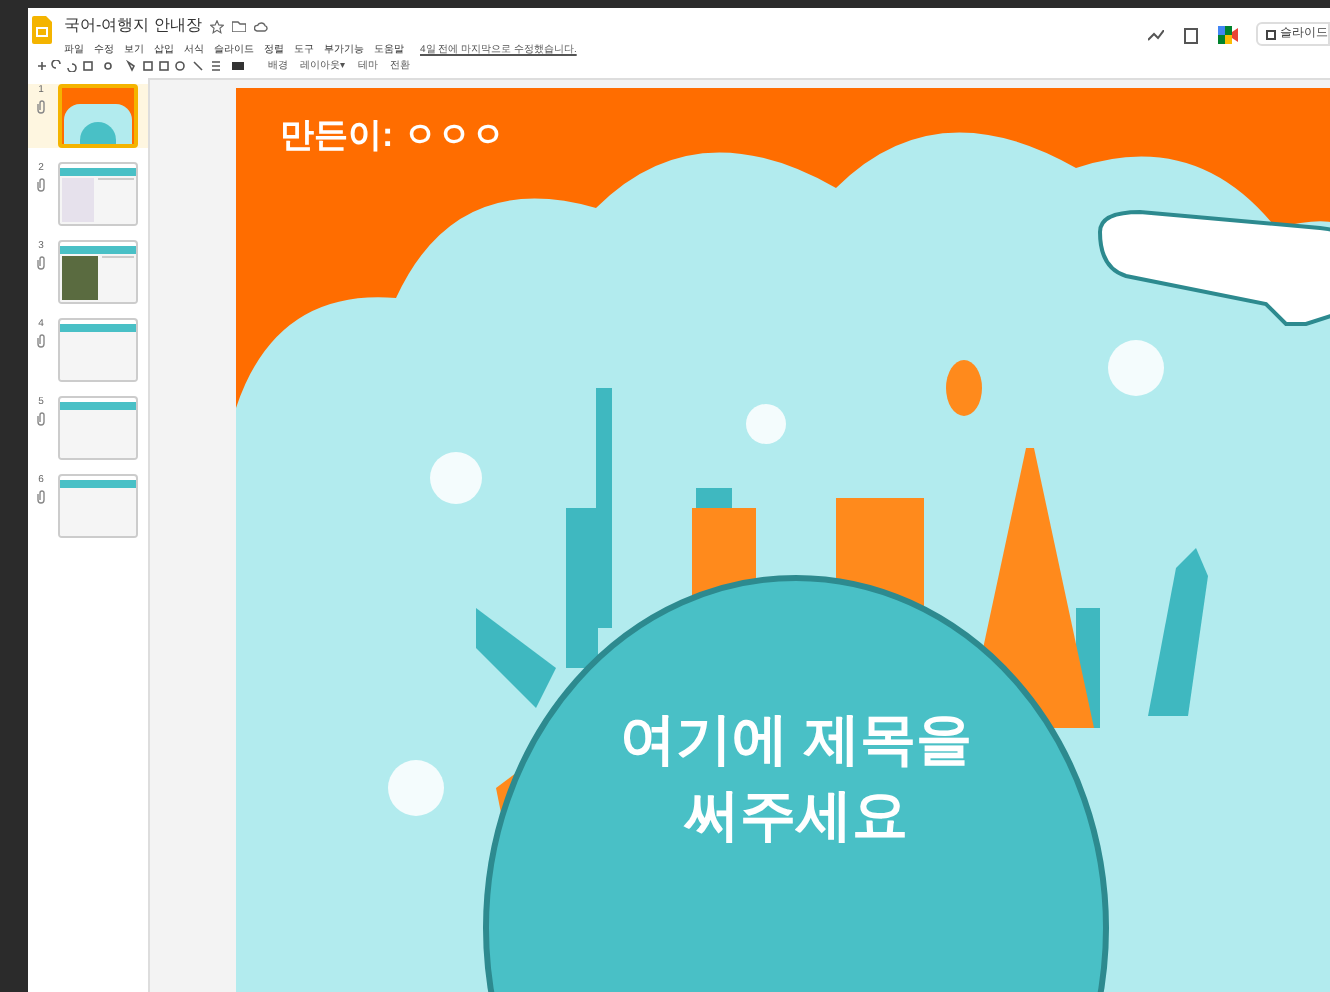  I want to click on star-icon, so click(216, 26).